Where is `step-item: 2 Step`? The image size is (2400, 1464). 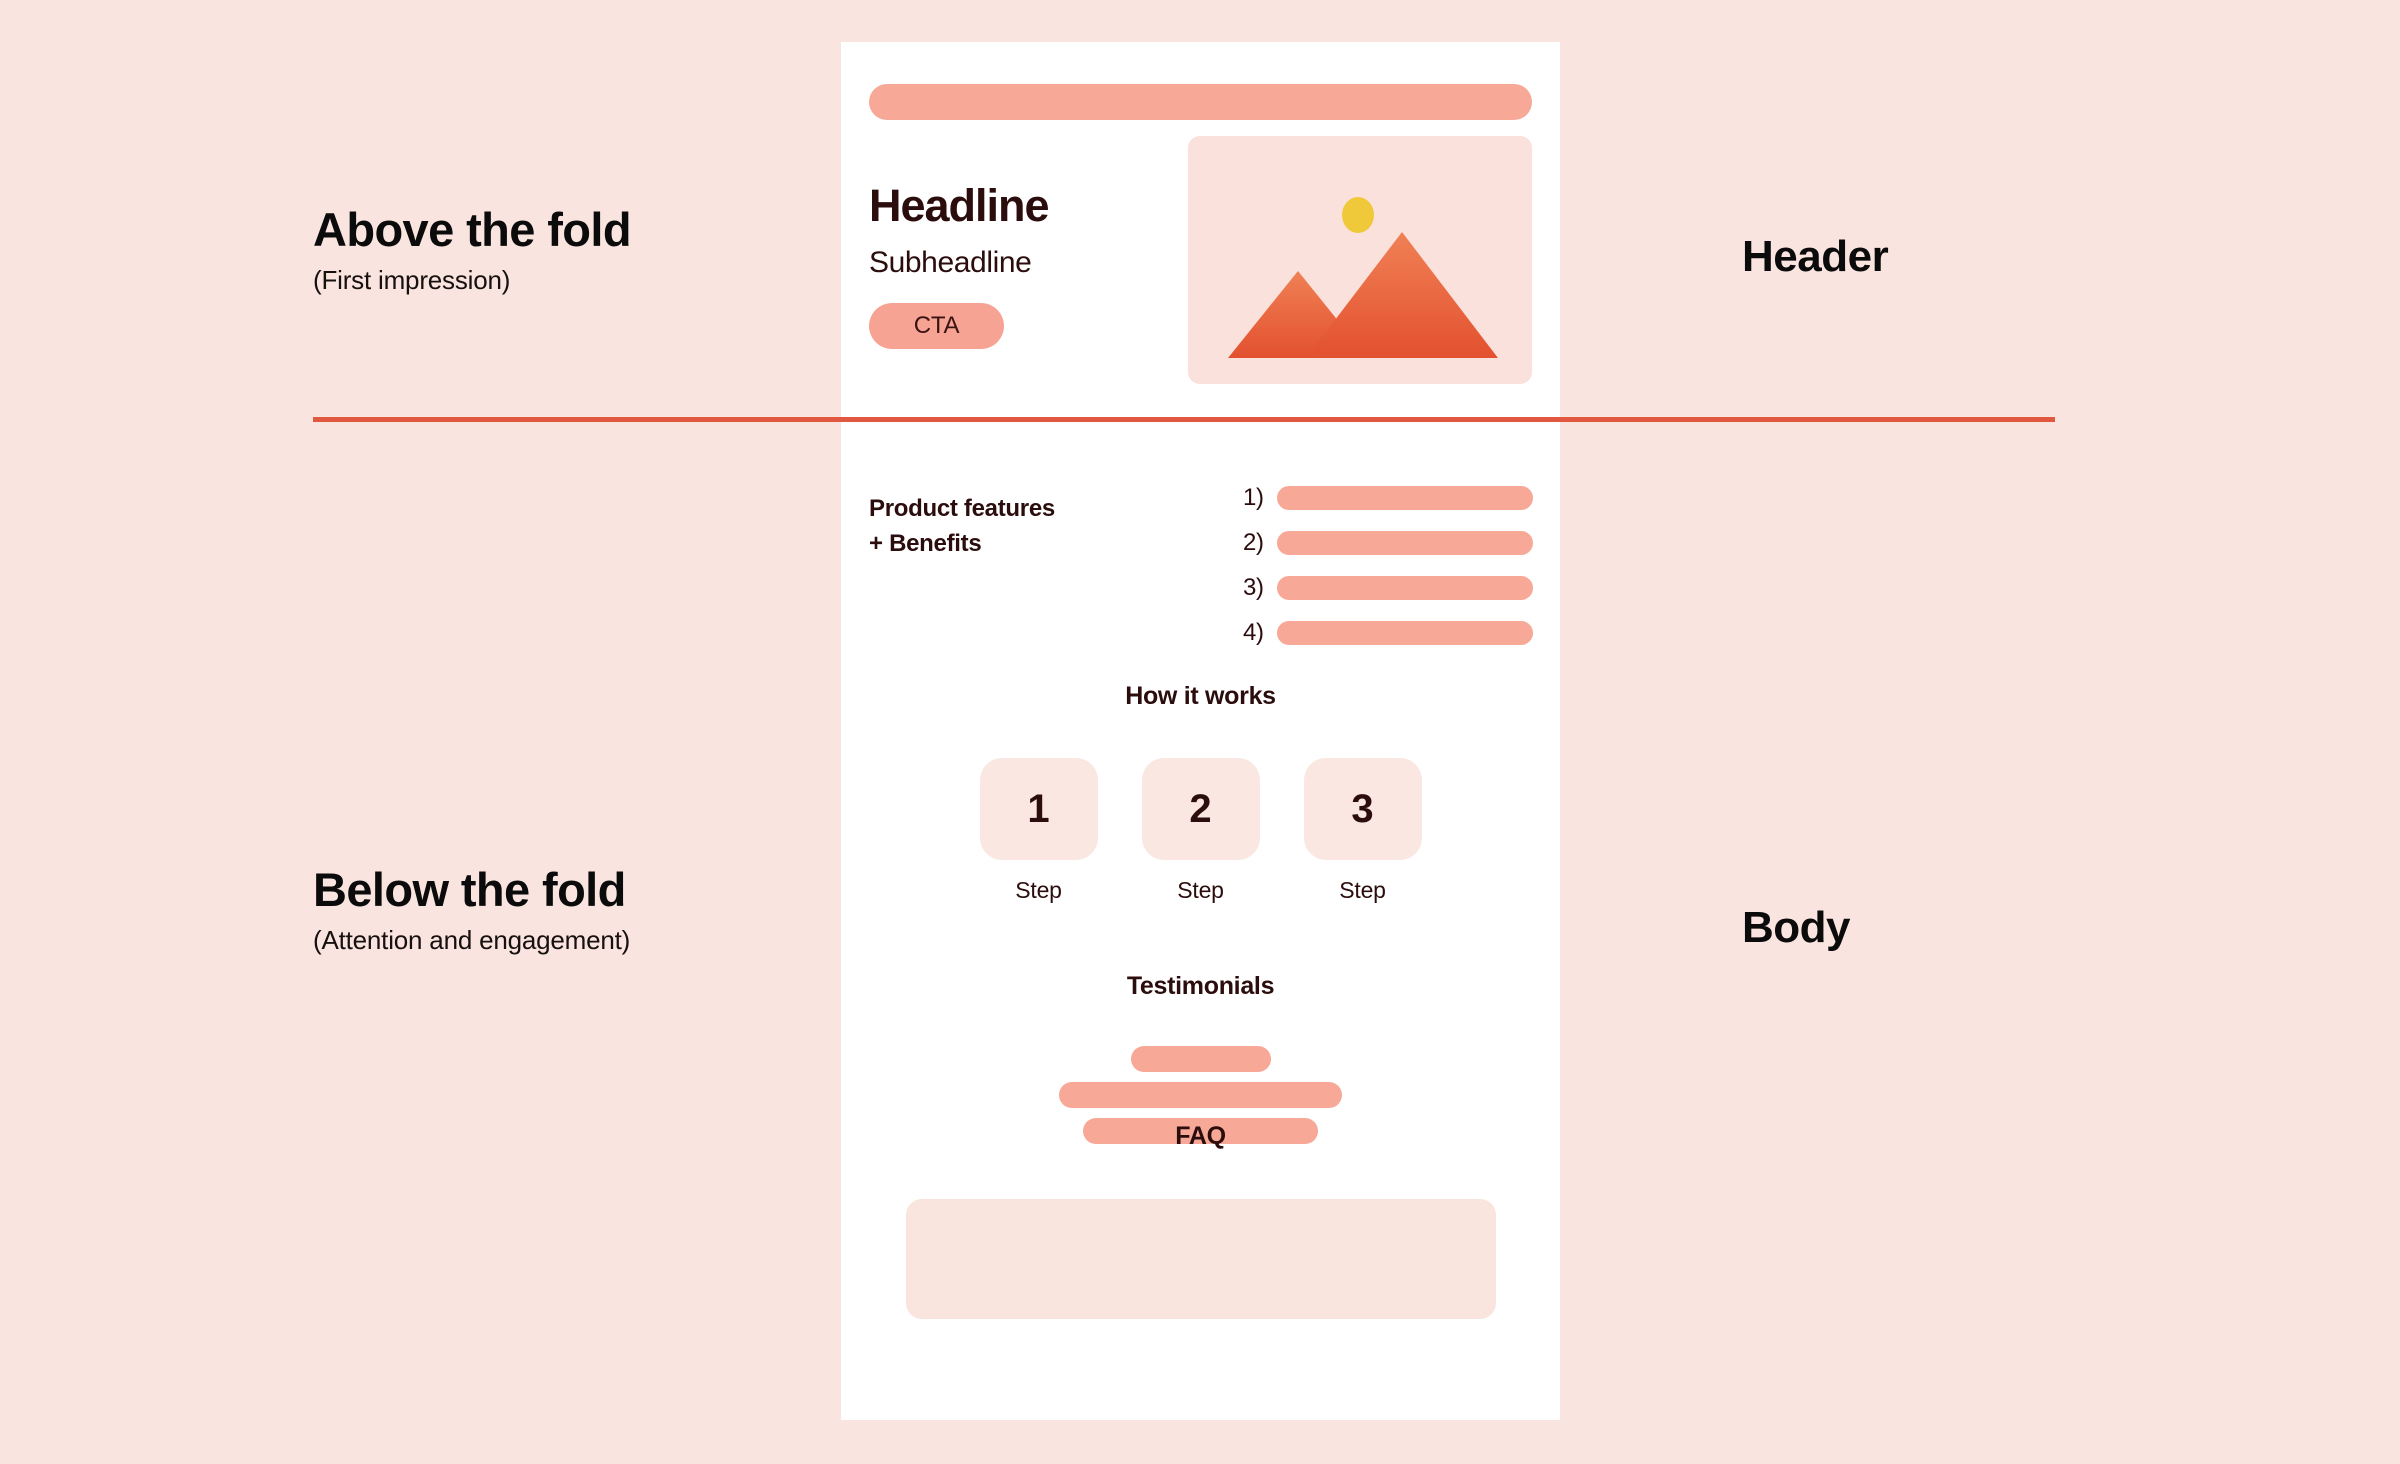
step-item: 2 Step is located at coordinates (1200, 831).